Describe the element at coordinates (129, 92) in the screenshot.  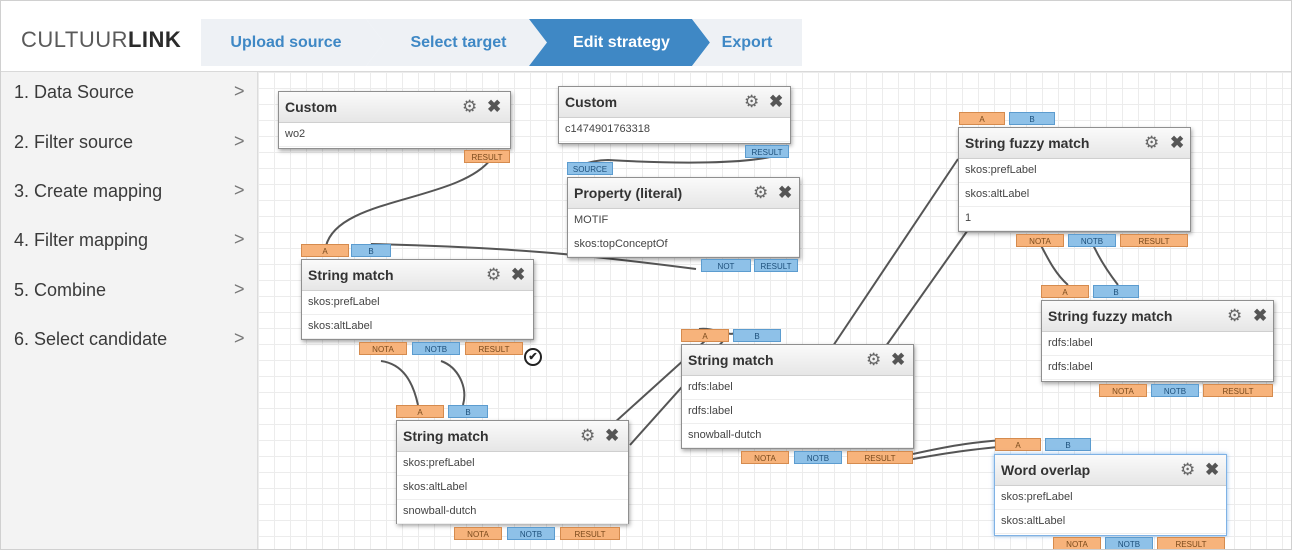
I see `sidebar-item-data-source: 1. Data Source >` at that location.